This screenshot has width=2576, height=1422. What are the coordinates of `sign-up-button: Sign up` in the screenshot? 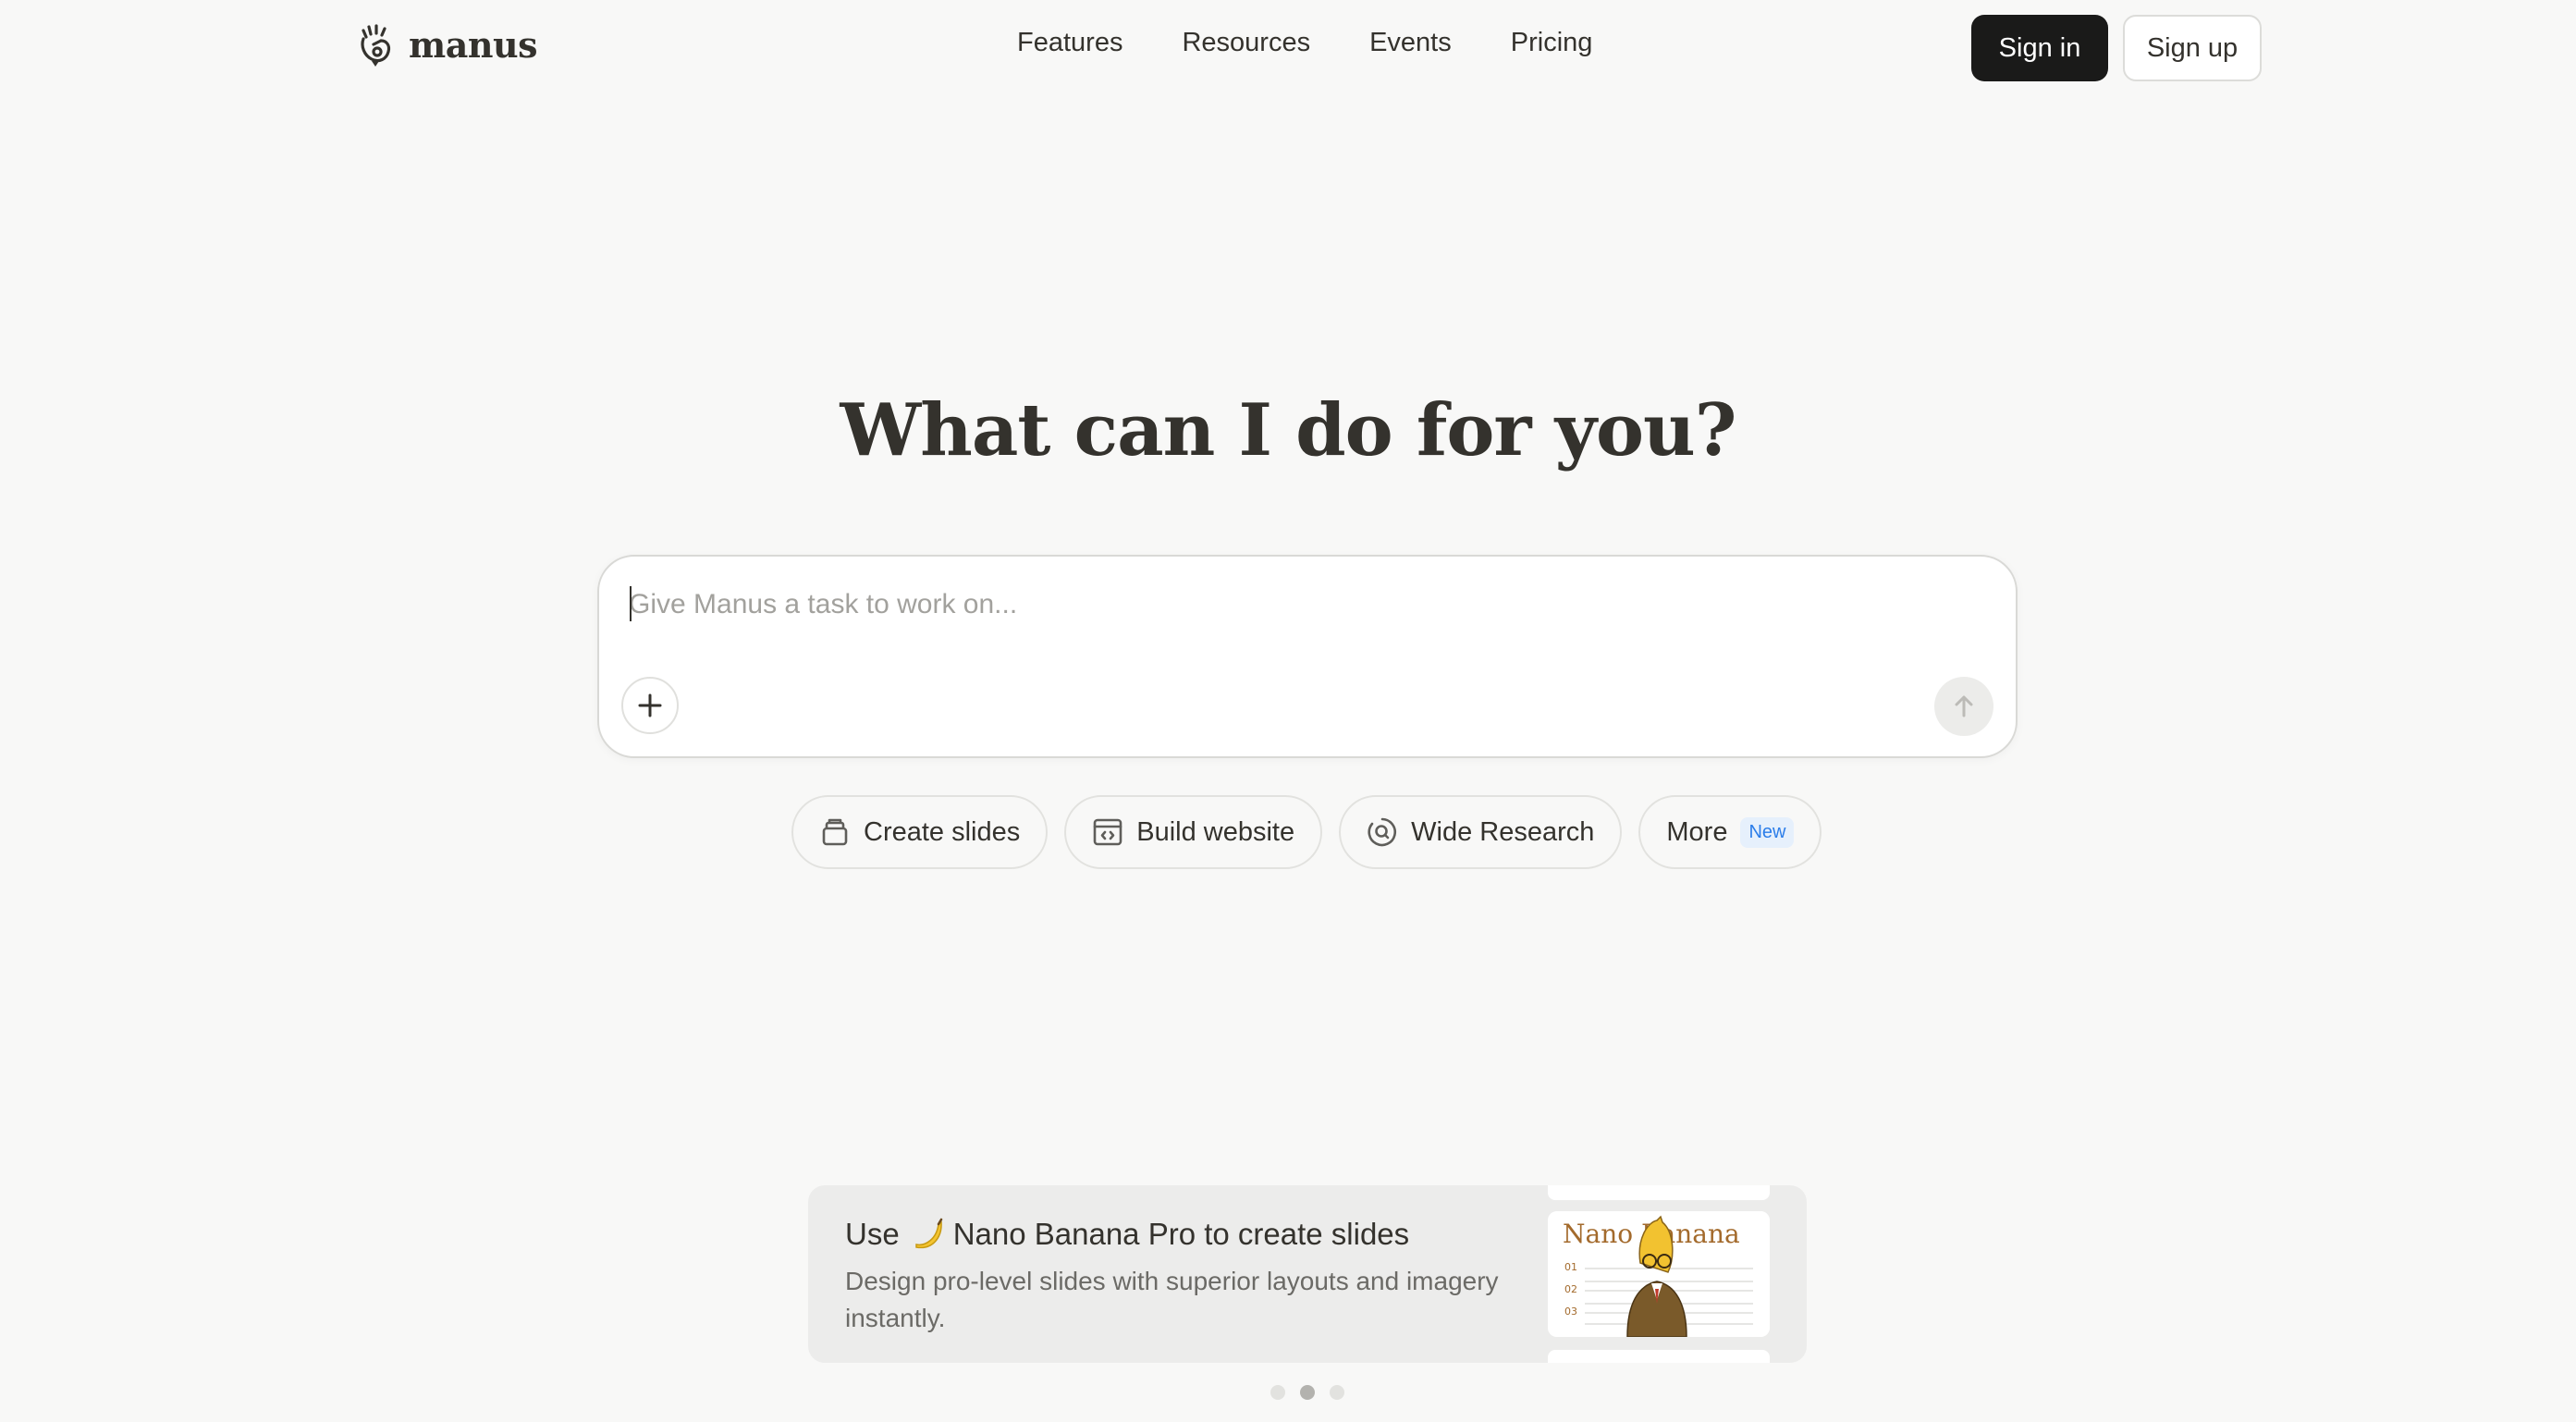 It's located at (2192, 48).